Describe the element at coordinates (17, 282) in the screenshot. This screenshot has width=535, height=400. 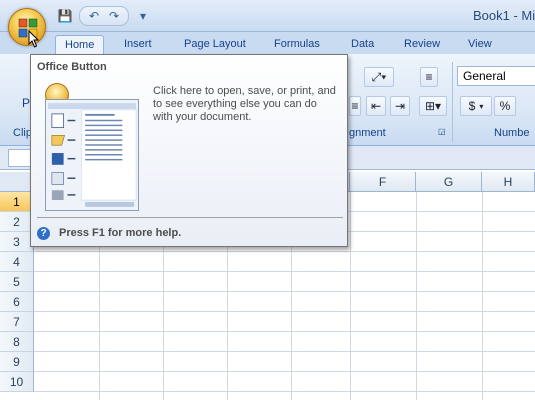
I see `row-header-5: 5` at that location.